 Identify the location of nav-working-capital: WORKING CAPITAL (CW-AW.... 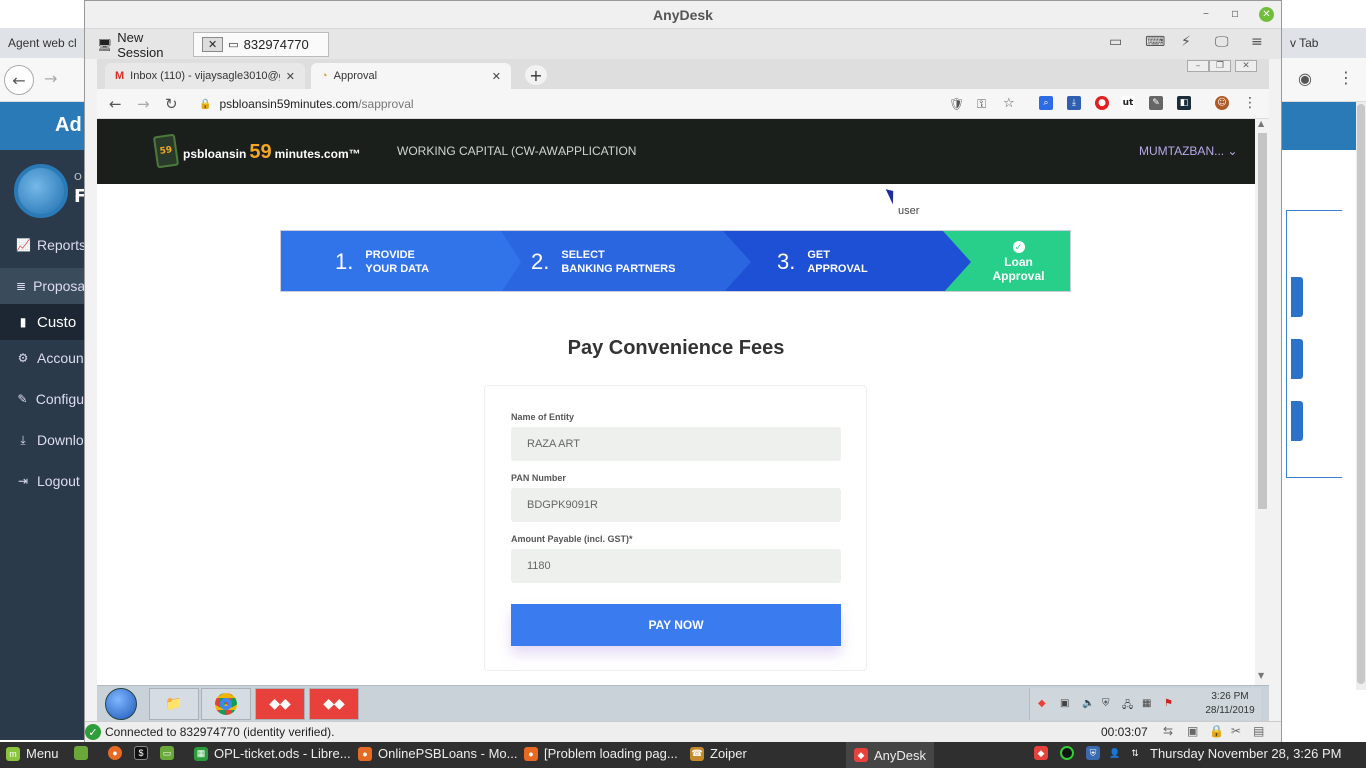
(482, 151).